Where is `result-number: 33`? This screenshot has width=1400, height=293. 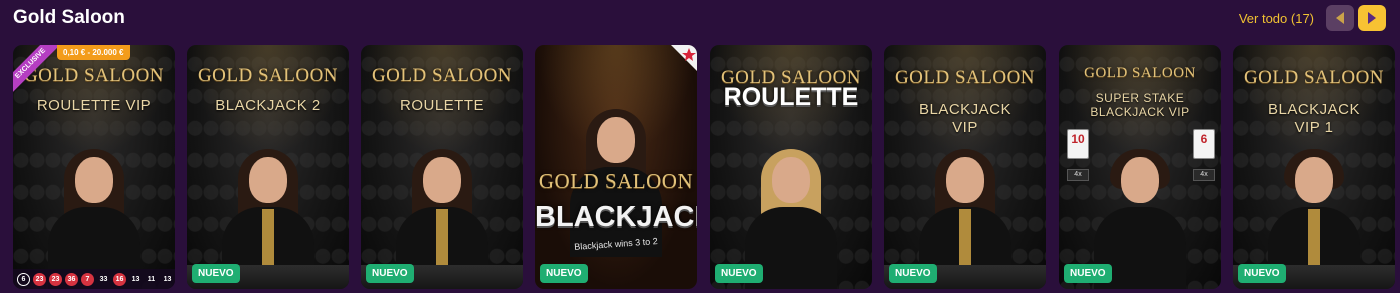
result-number: 33 is located at coordinates (103, 279).